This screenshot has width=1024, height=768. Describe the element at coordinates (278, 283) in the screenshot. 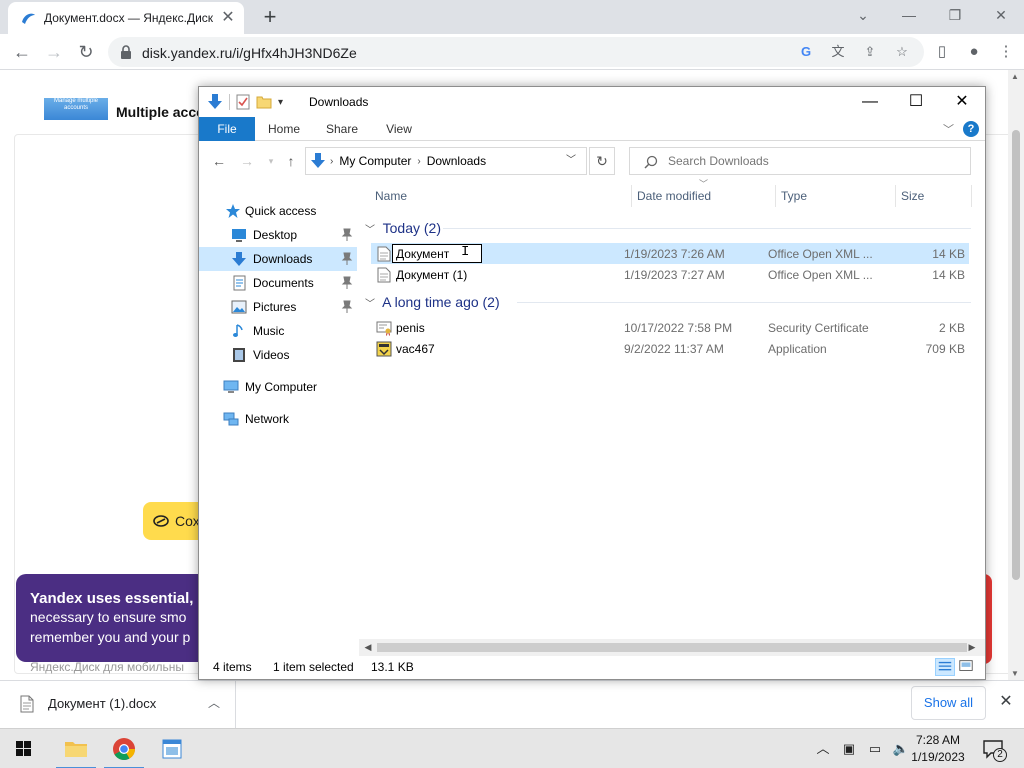

I see `nav-item-documents: Documents` at that location.